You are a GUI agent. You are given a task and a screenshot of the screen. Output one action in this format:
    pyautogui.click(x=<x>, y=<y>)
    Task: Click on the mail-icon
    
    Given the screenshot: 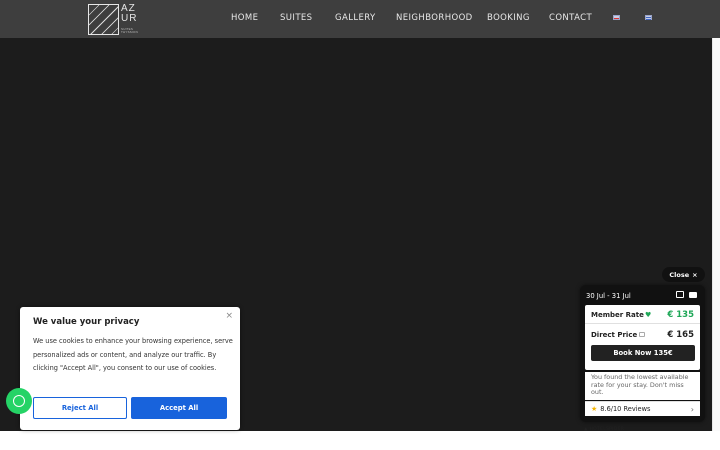 What is the action you would take?
    pyautogui.click(x=693, y=295)
    